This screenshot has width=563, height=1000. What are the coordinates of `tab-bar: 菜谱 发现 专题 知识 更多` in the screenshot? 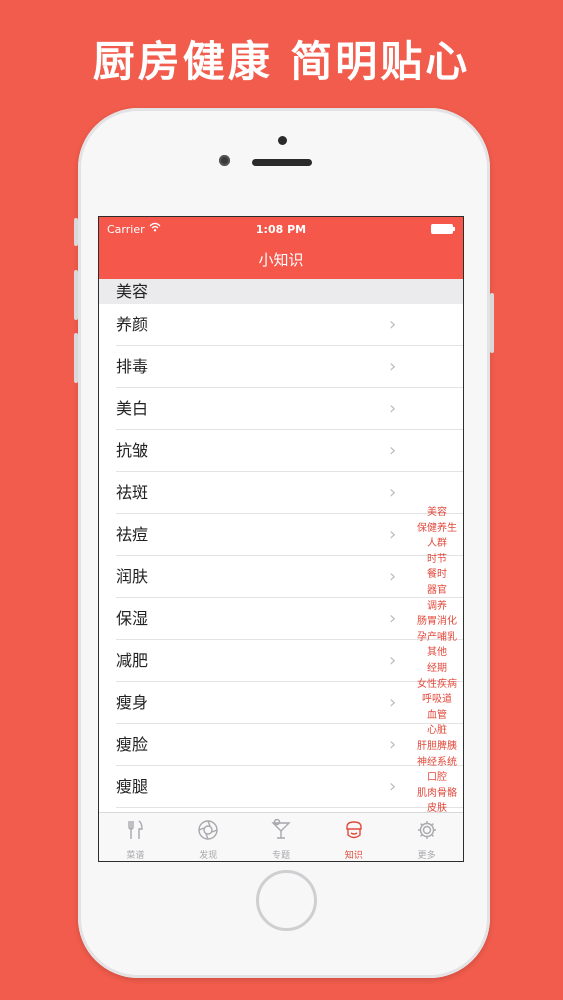 It's located at (281, 836).